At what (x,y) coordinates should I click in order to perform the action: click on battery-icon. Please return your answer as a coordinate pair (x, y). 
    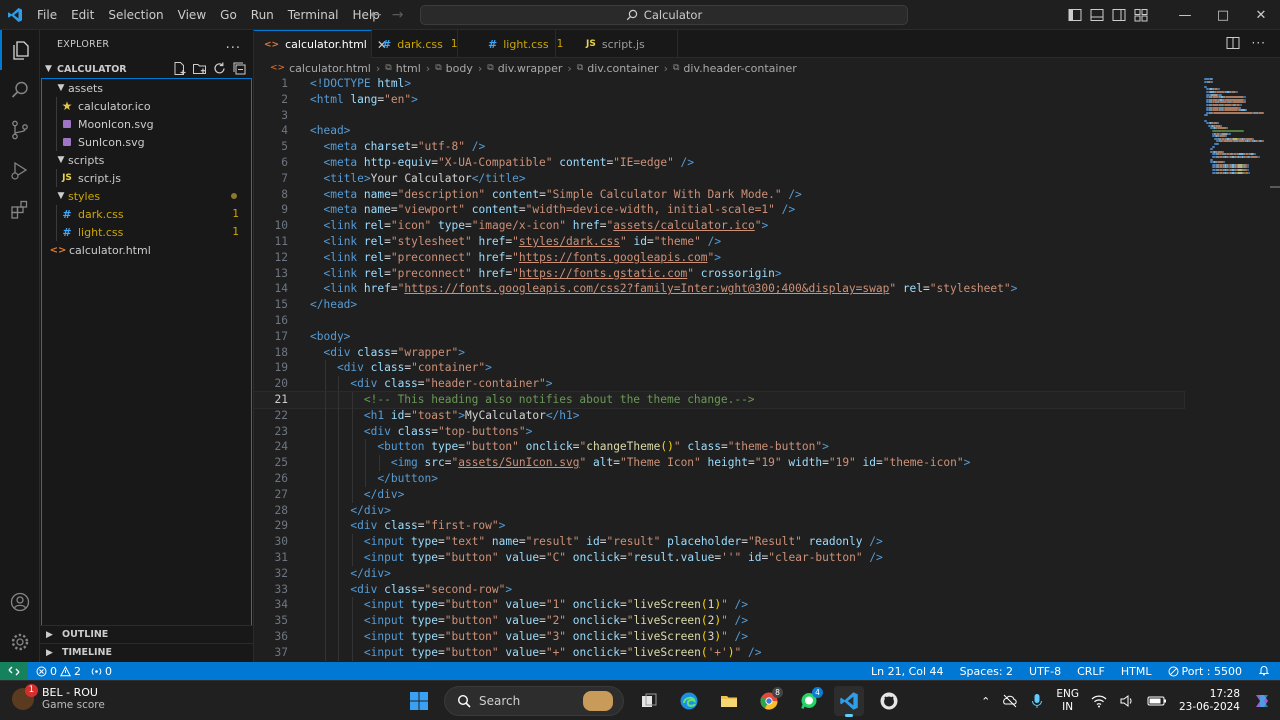
    Looking at the image, I should click on (1157, 701).